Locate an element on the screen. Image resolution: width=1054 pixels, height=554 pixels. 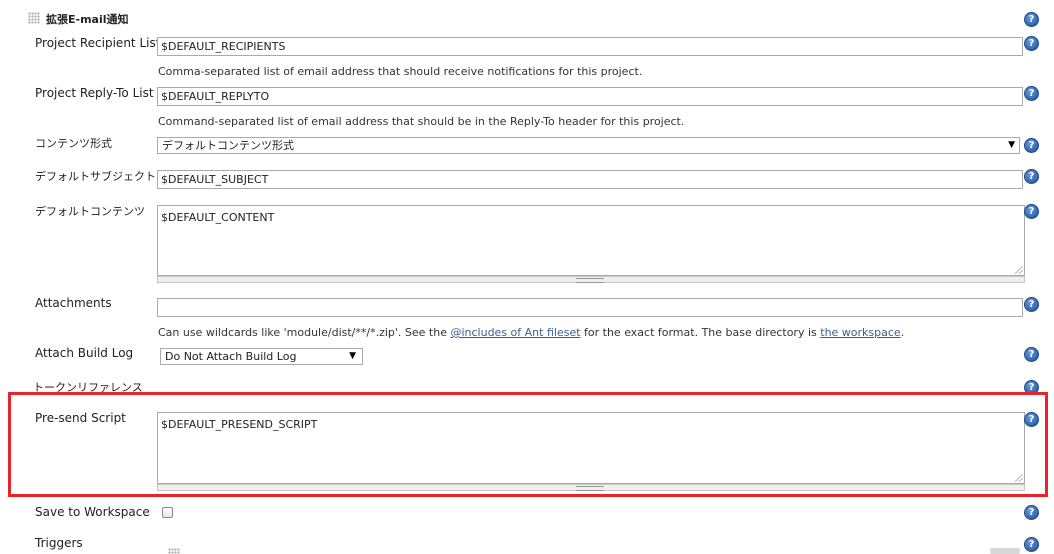
reply-to-input: $DEFAULT_REPLYTO is located at coordinates (590, 96).